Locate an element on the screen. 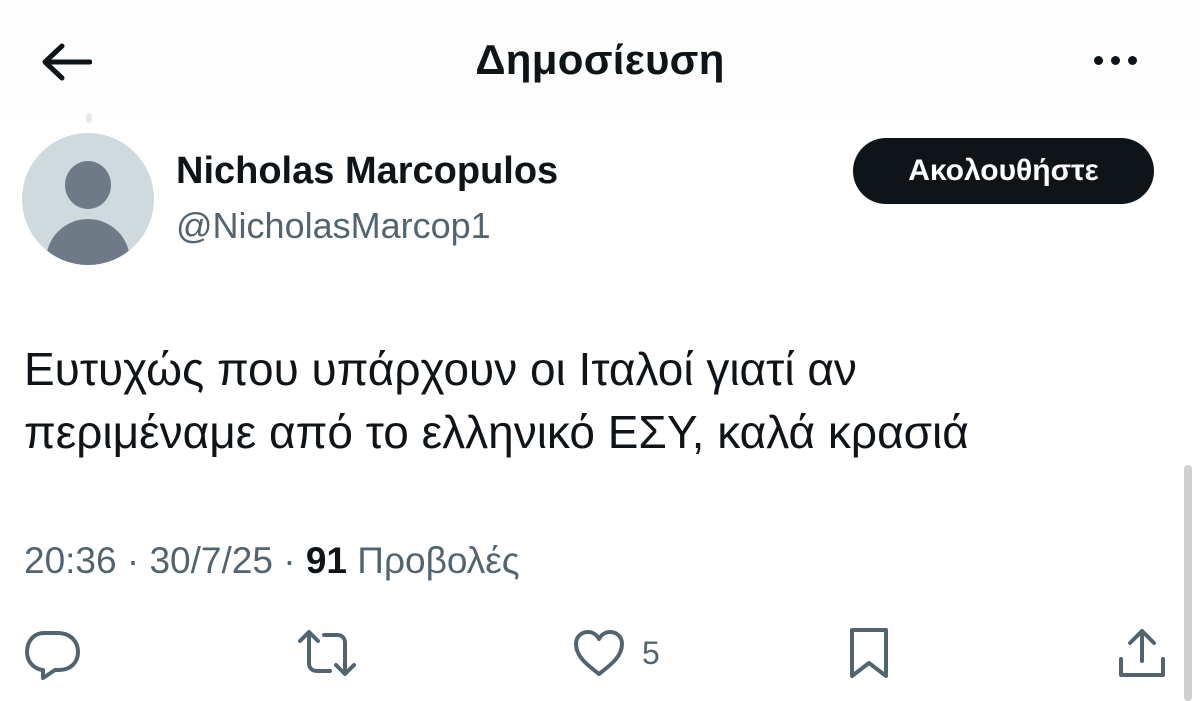 The width and height of the screenshot is (1200, 701). tweet-meta: 20:36 · 30/7/25 · 91 Προβολές is located at coordinates (272, 561).